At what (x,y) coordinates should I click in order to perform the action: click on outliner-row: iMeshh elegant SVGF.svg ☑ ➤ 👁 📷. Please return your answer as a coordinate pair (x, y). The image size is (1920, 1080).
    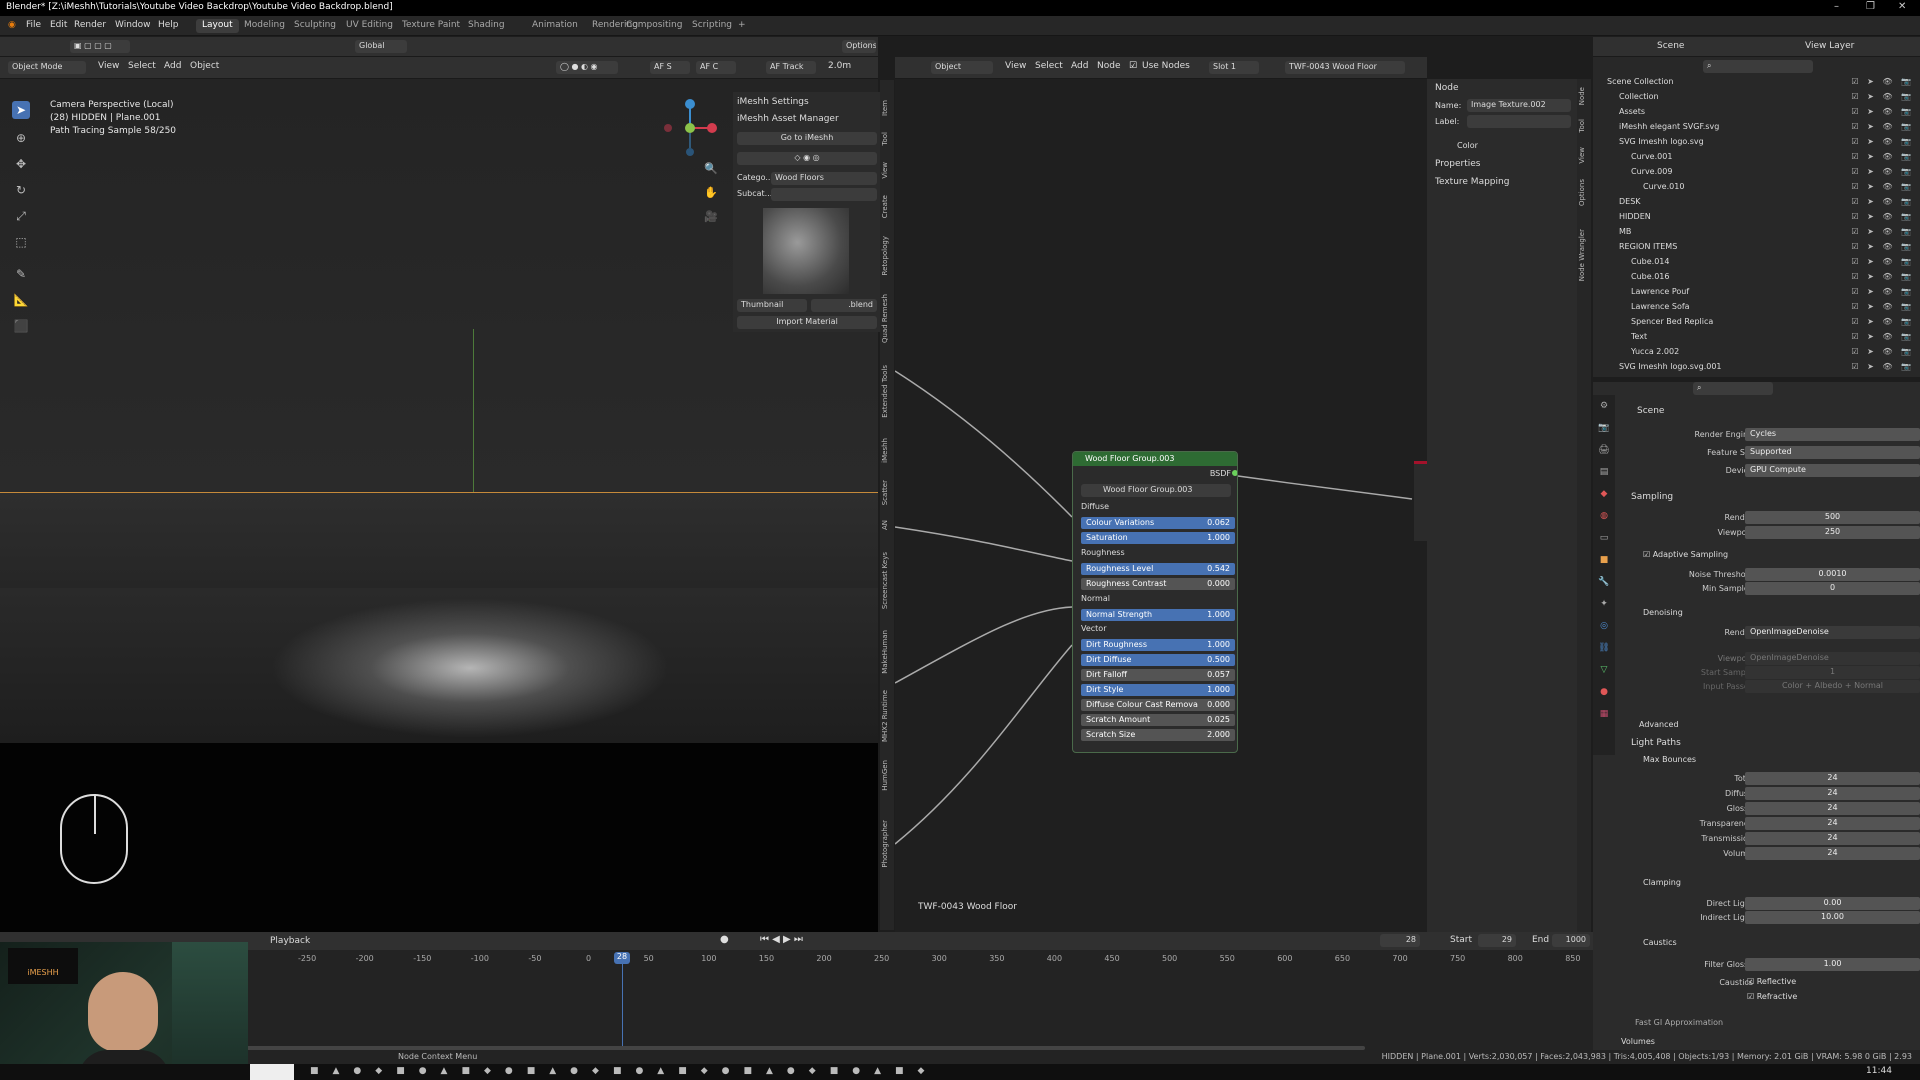
    Looking at the image, I should click on (1756, 127).